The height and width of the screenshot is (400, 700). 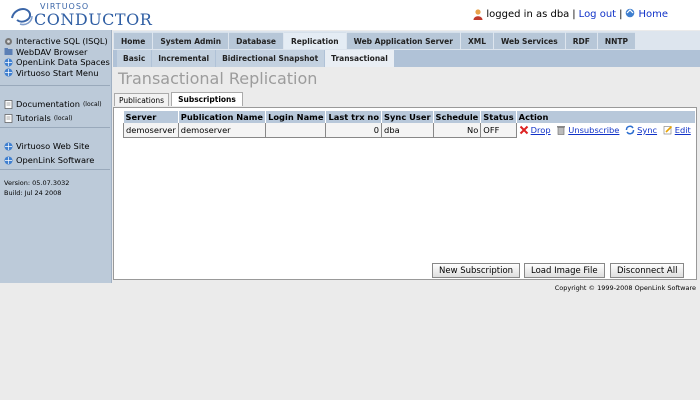 I want to click on new-subscription-button: New Subscription, so click(x=476, y=270).